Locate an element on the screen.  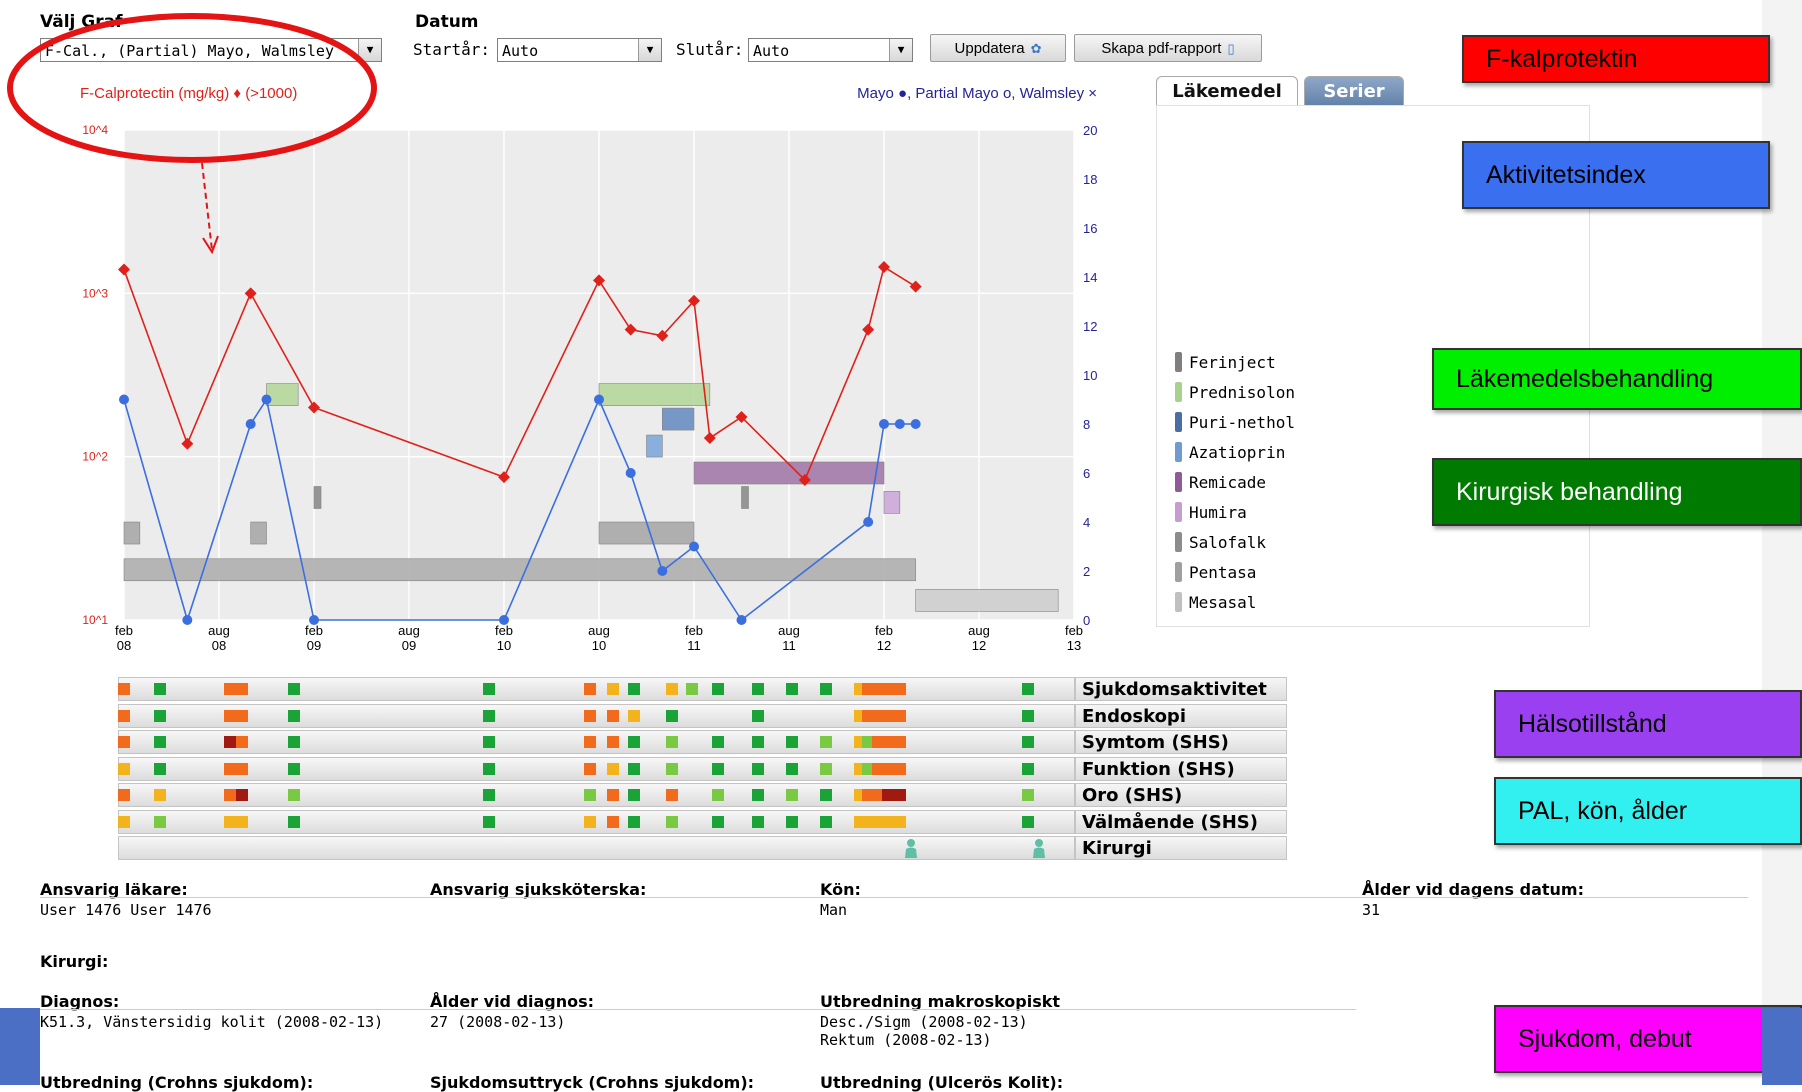
right-tick-label: 6 is located at coordinates (1086, 473).